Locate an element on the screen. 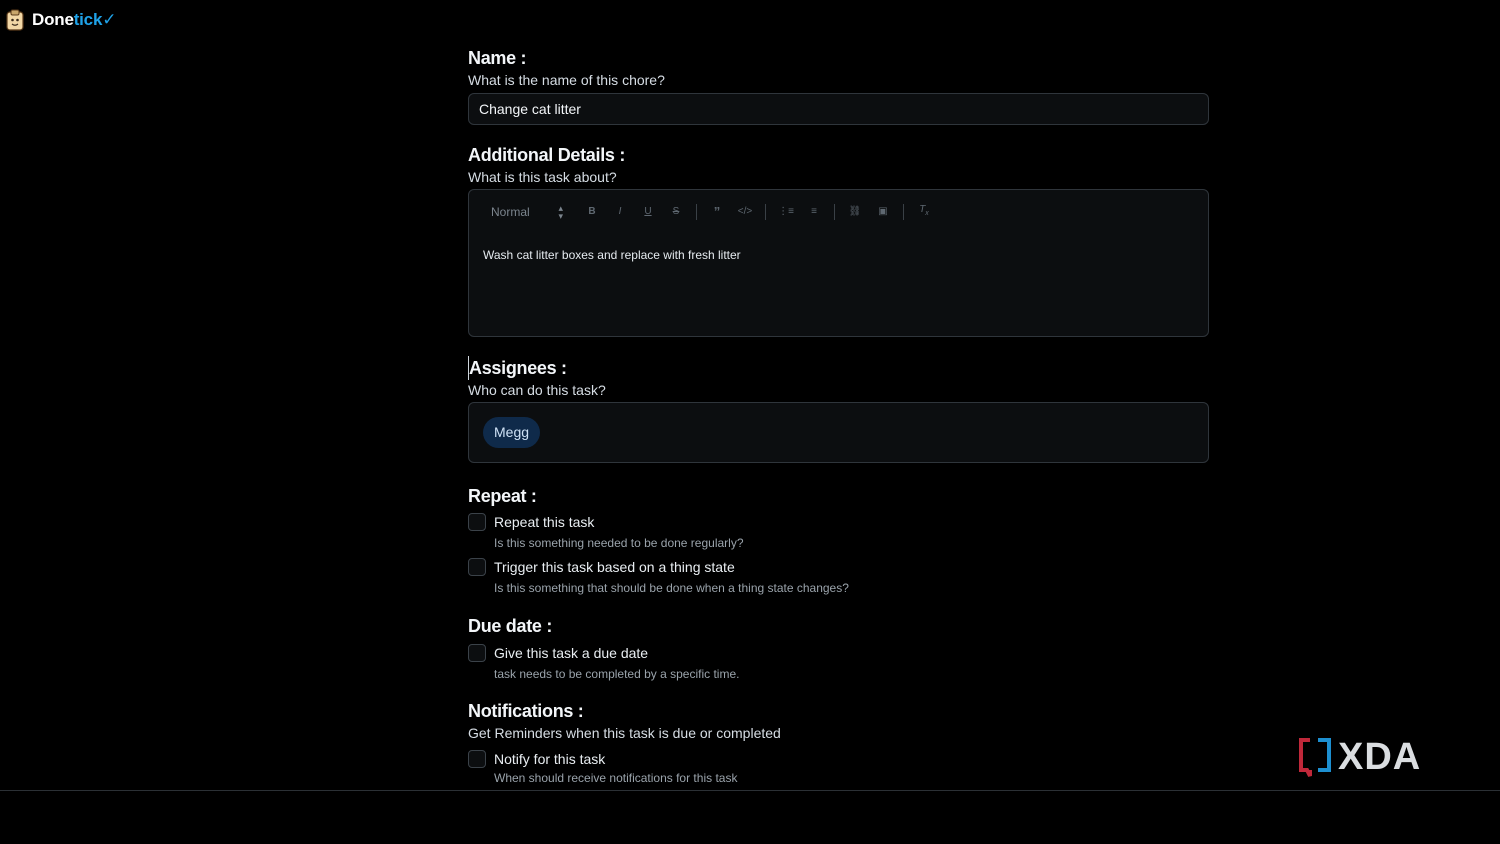 The width and height of the screenshot is (1500, 844). repeat-title: Repeat : is located at coordinates (502, 496).